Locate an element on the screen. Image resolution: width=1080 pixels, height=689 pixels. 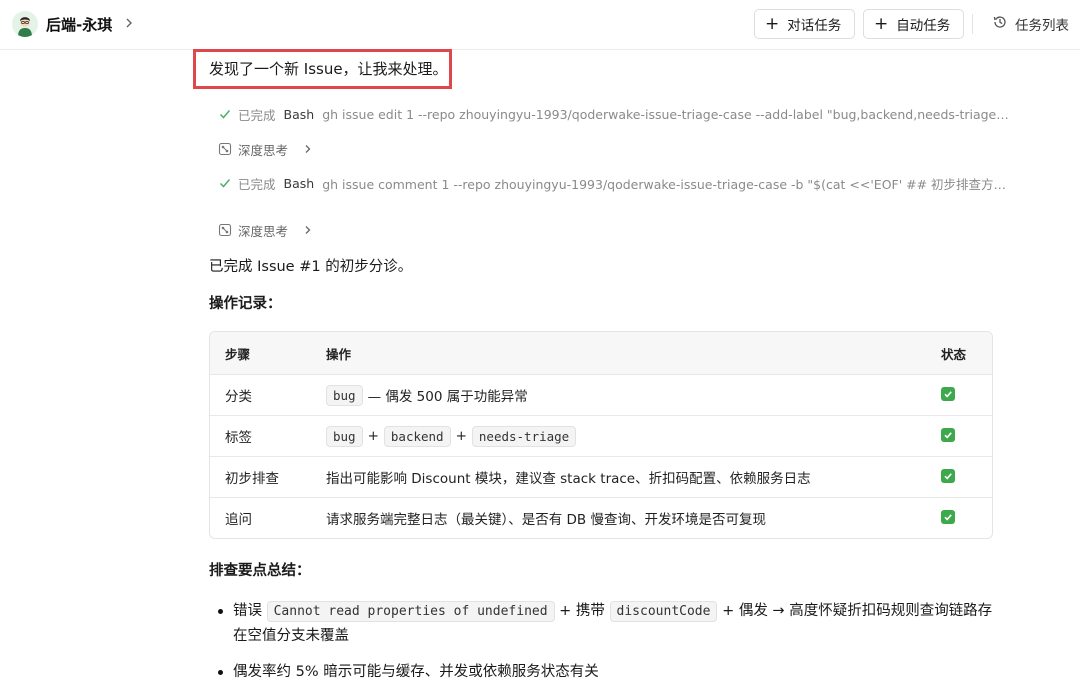
cell-step: 追问 is located at coordinates (238, 520).